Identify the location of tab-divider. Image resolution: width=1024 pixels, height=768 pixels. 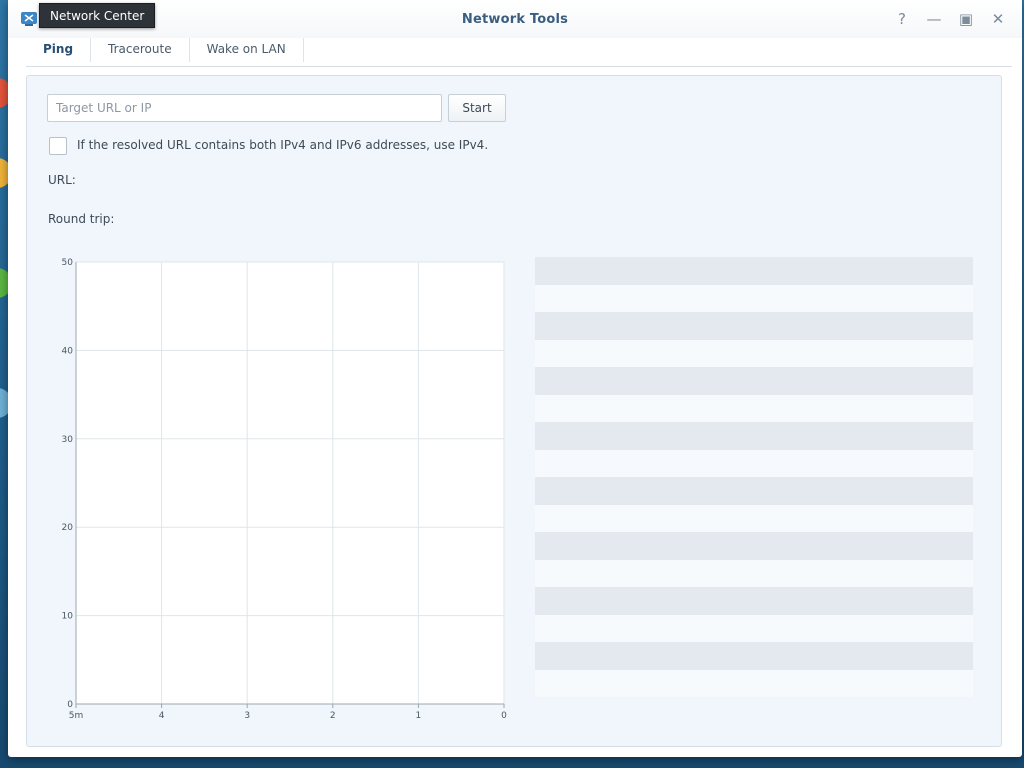
(519, 66).